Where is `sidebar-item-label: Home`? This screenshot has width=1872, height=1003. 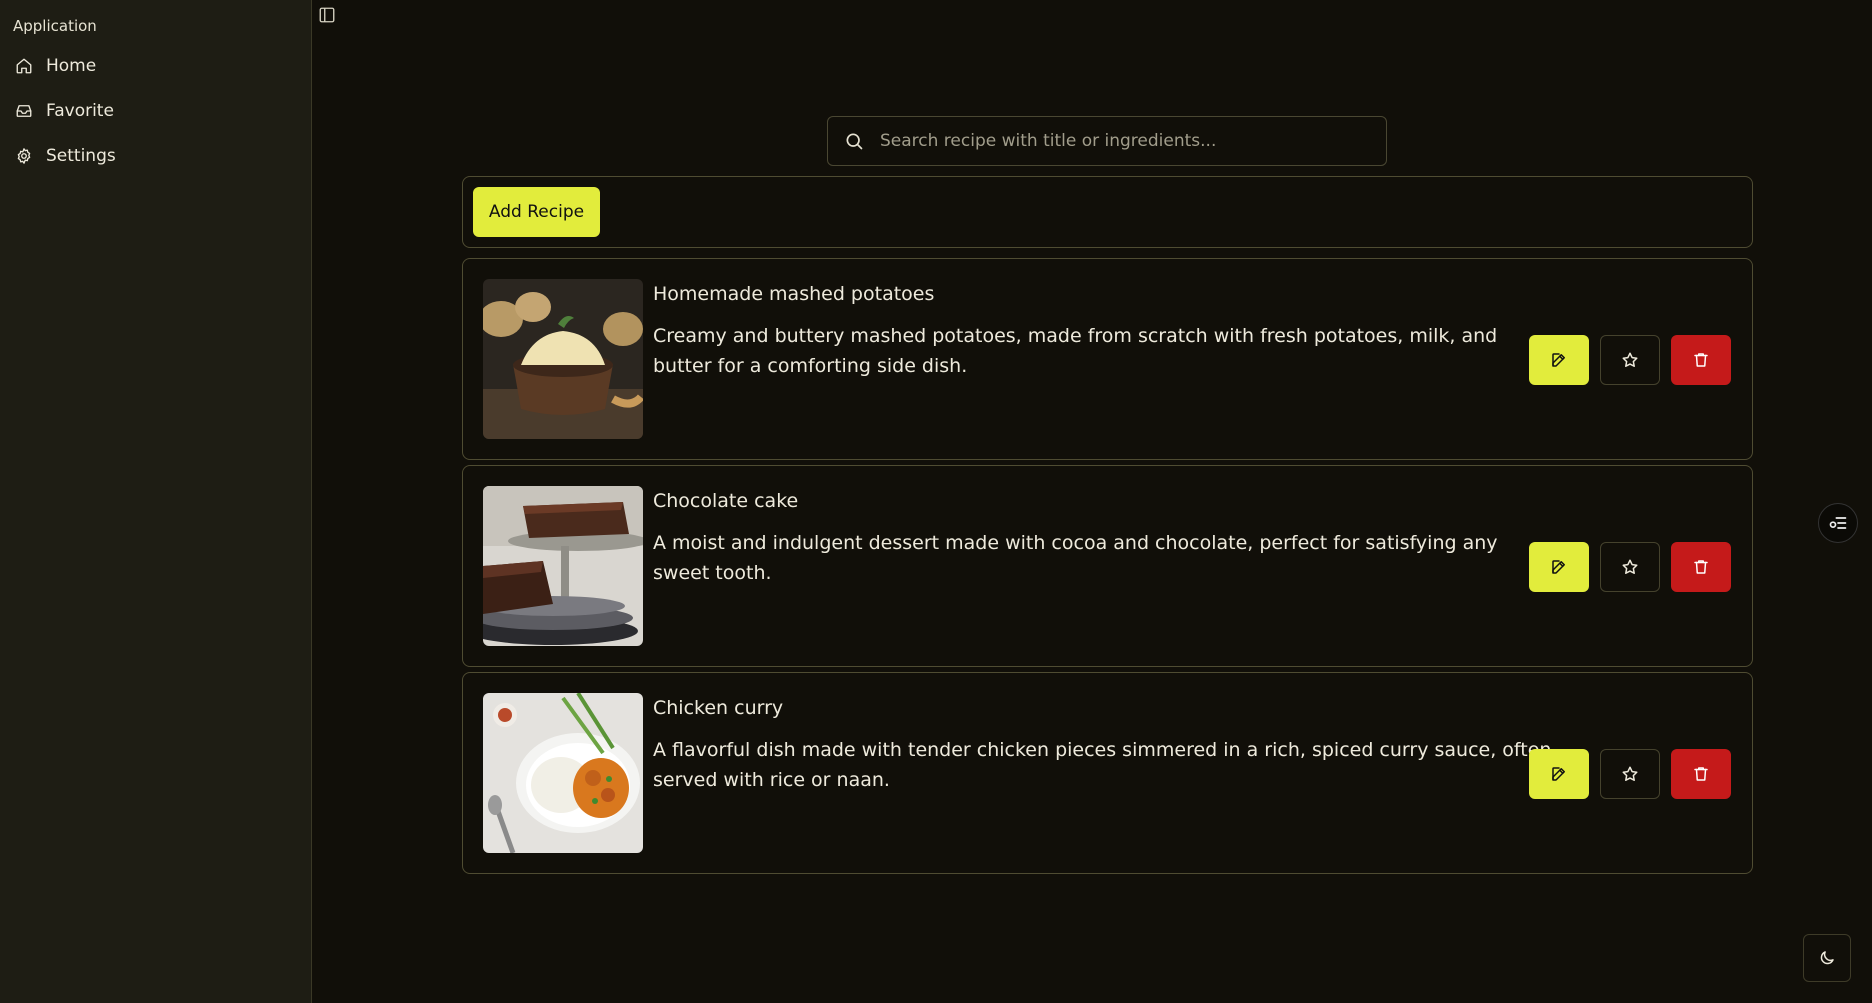
sidebar-item-label: Home is located at coordinates (71, 66).